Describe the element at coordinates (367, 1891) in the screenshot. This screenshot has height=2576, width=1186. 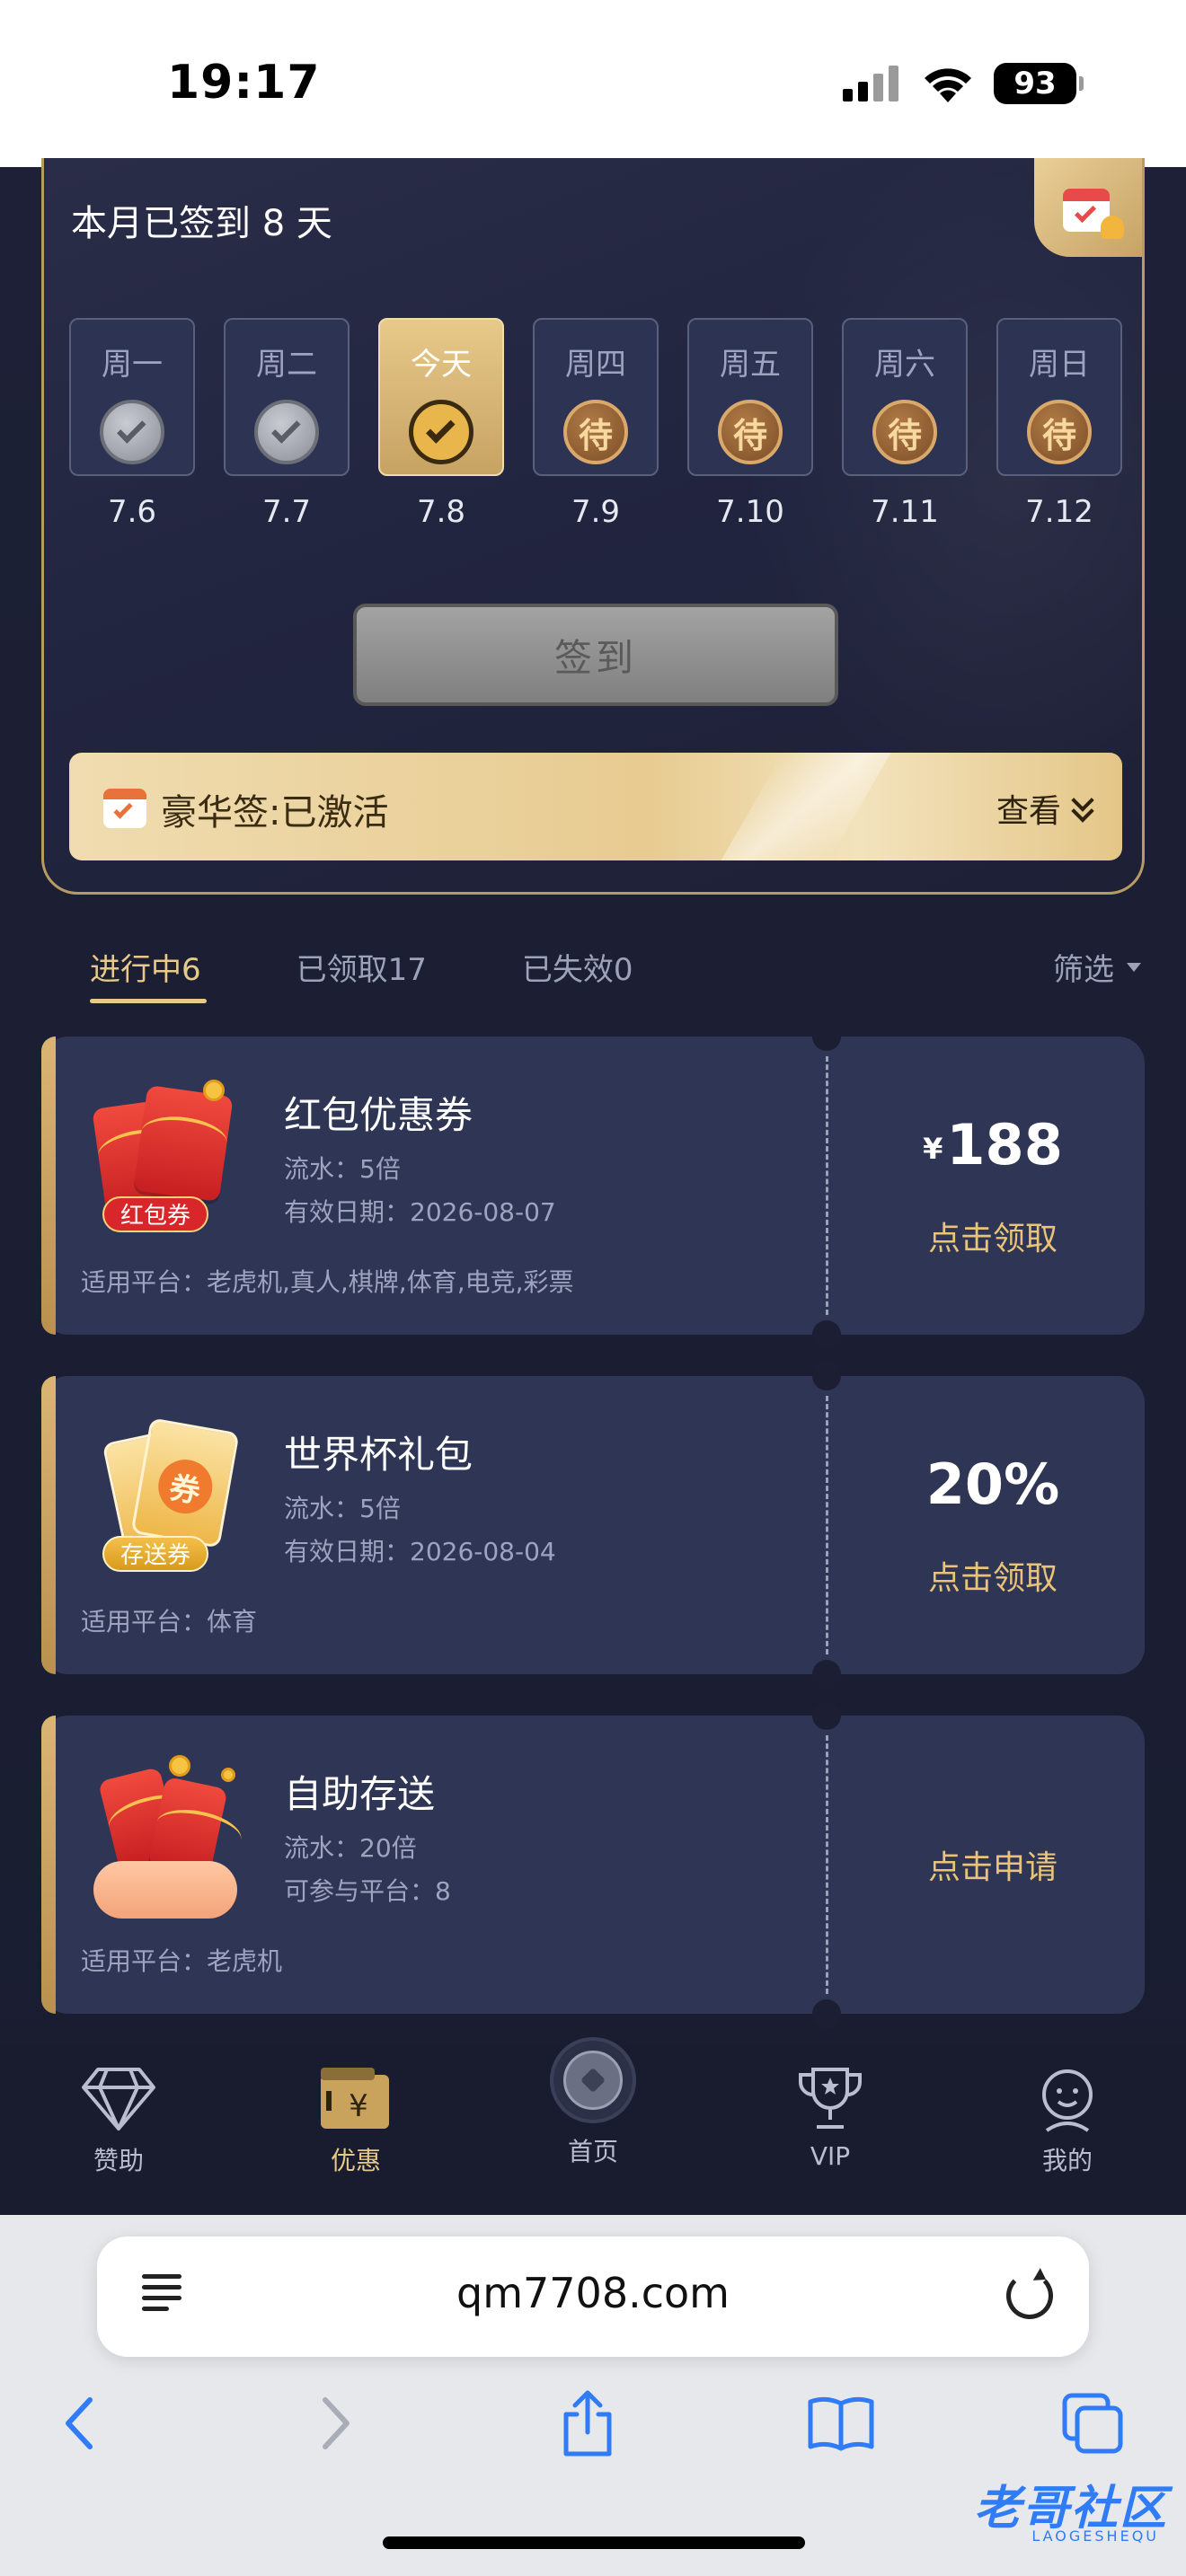
I see `coupon-platform-count: 可参与平台：8` at that location.